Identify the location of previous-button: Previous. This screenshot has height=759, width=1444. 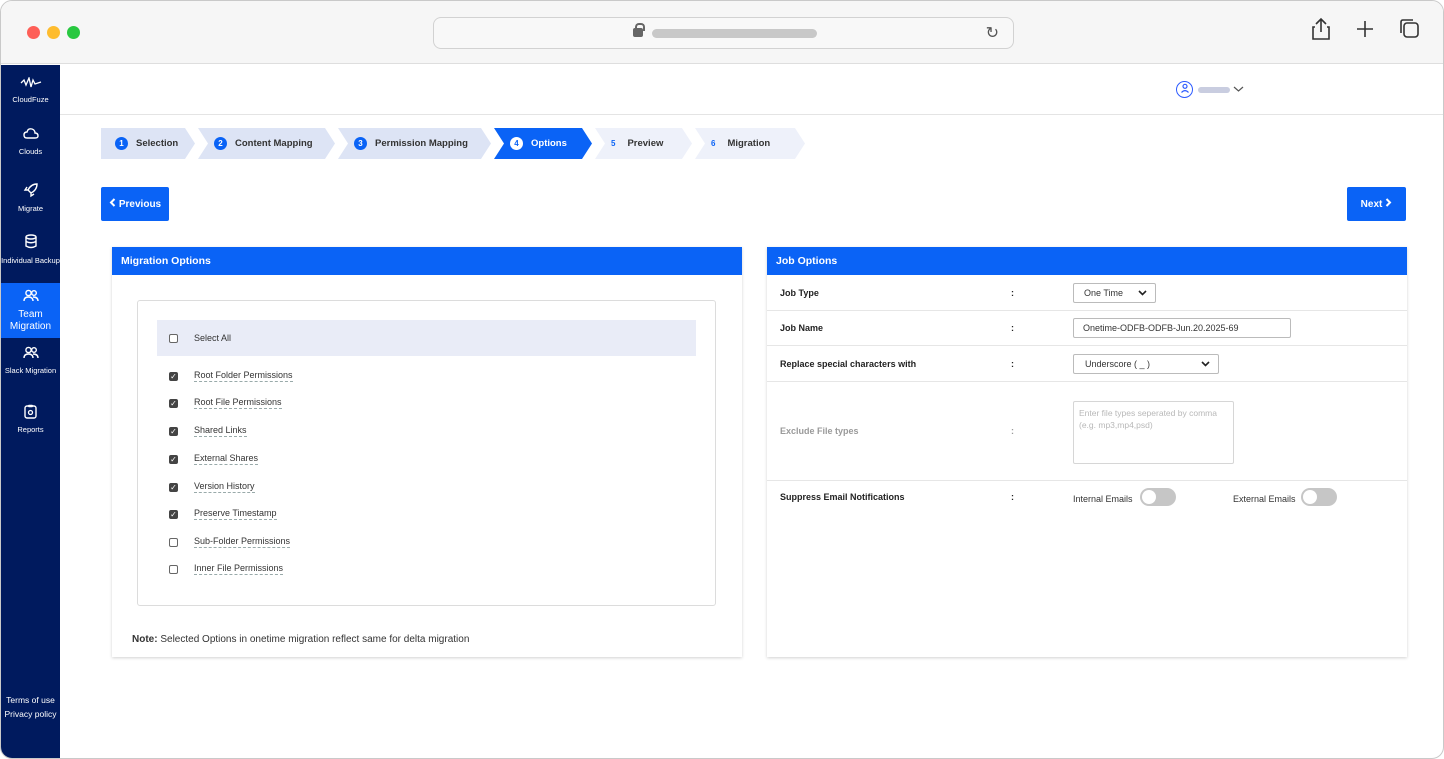
(135, 204).